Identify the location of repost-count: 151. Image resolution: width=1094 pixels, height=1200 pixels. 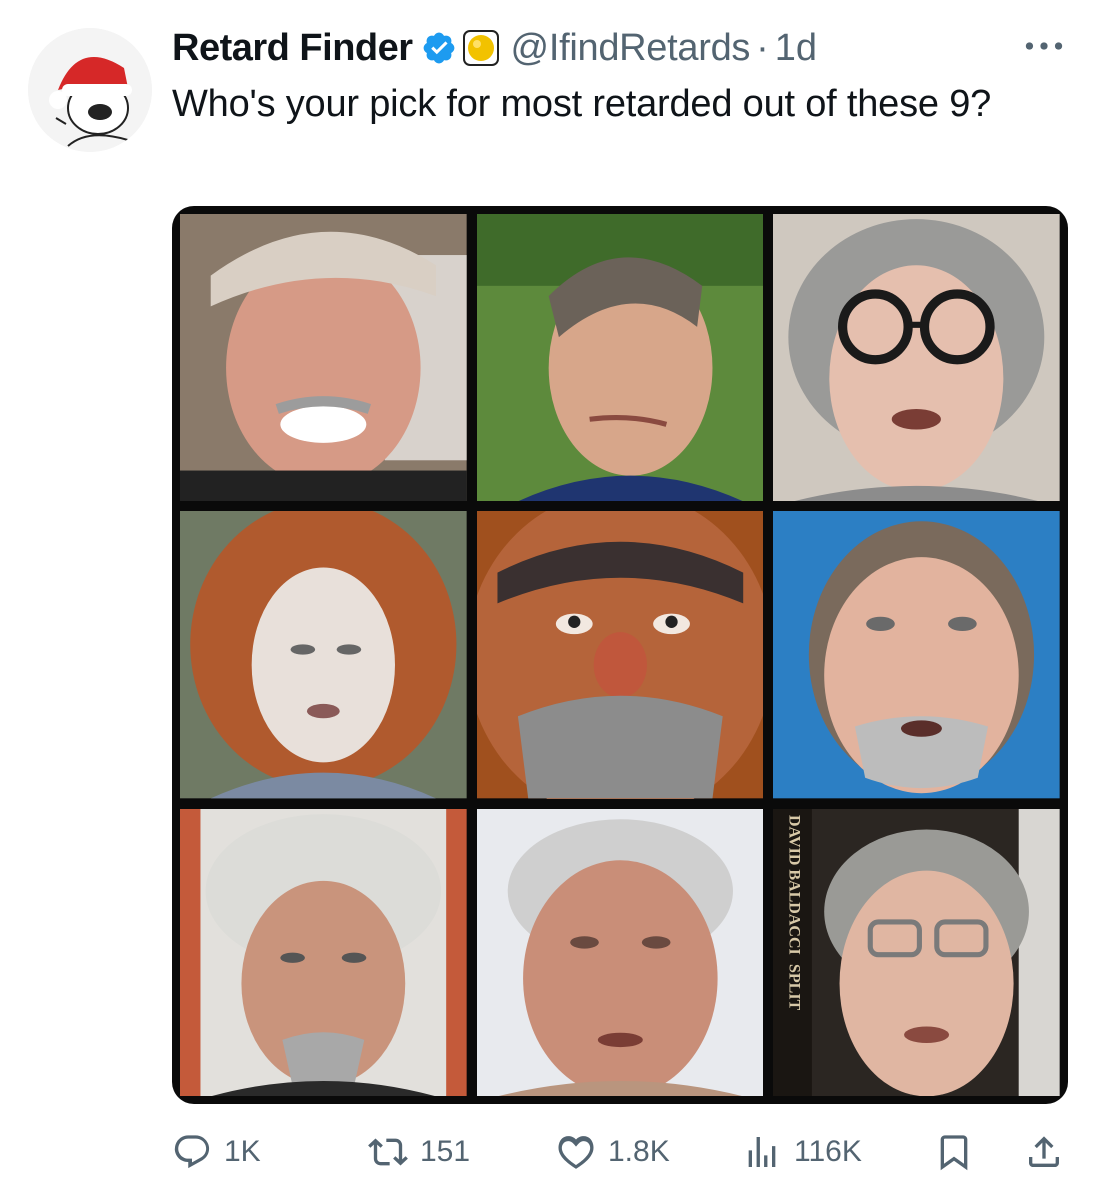
(445, 1151).